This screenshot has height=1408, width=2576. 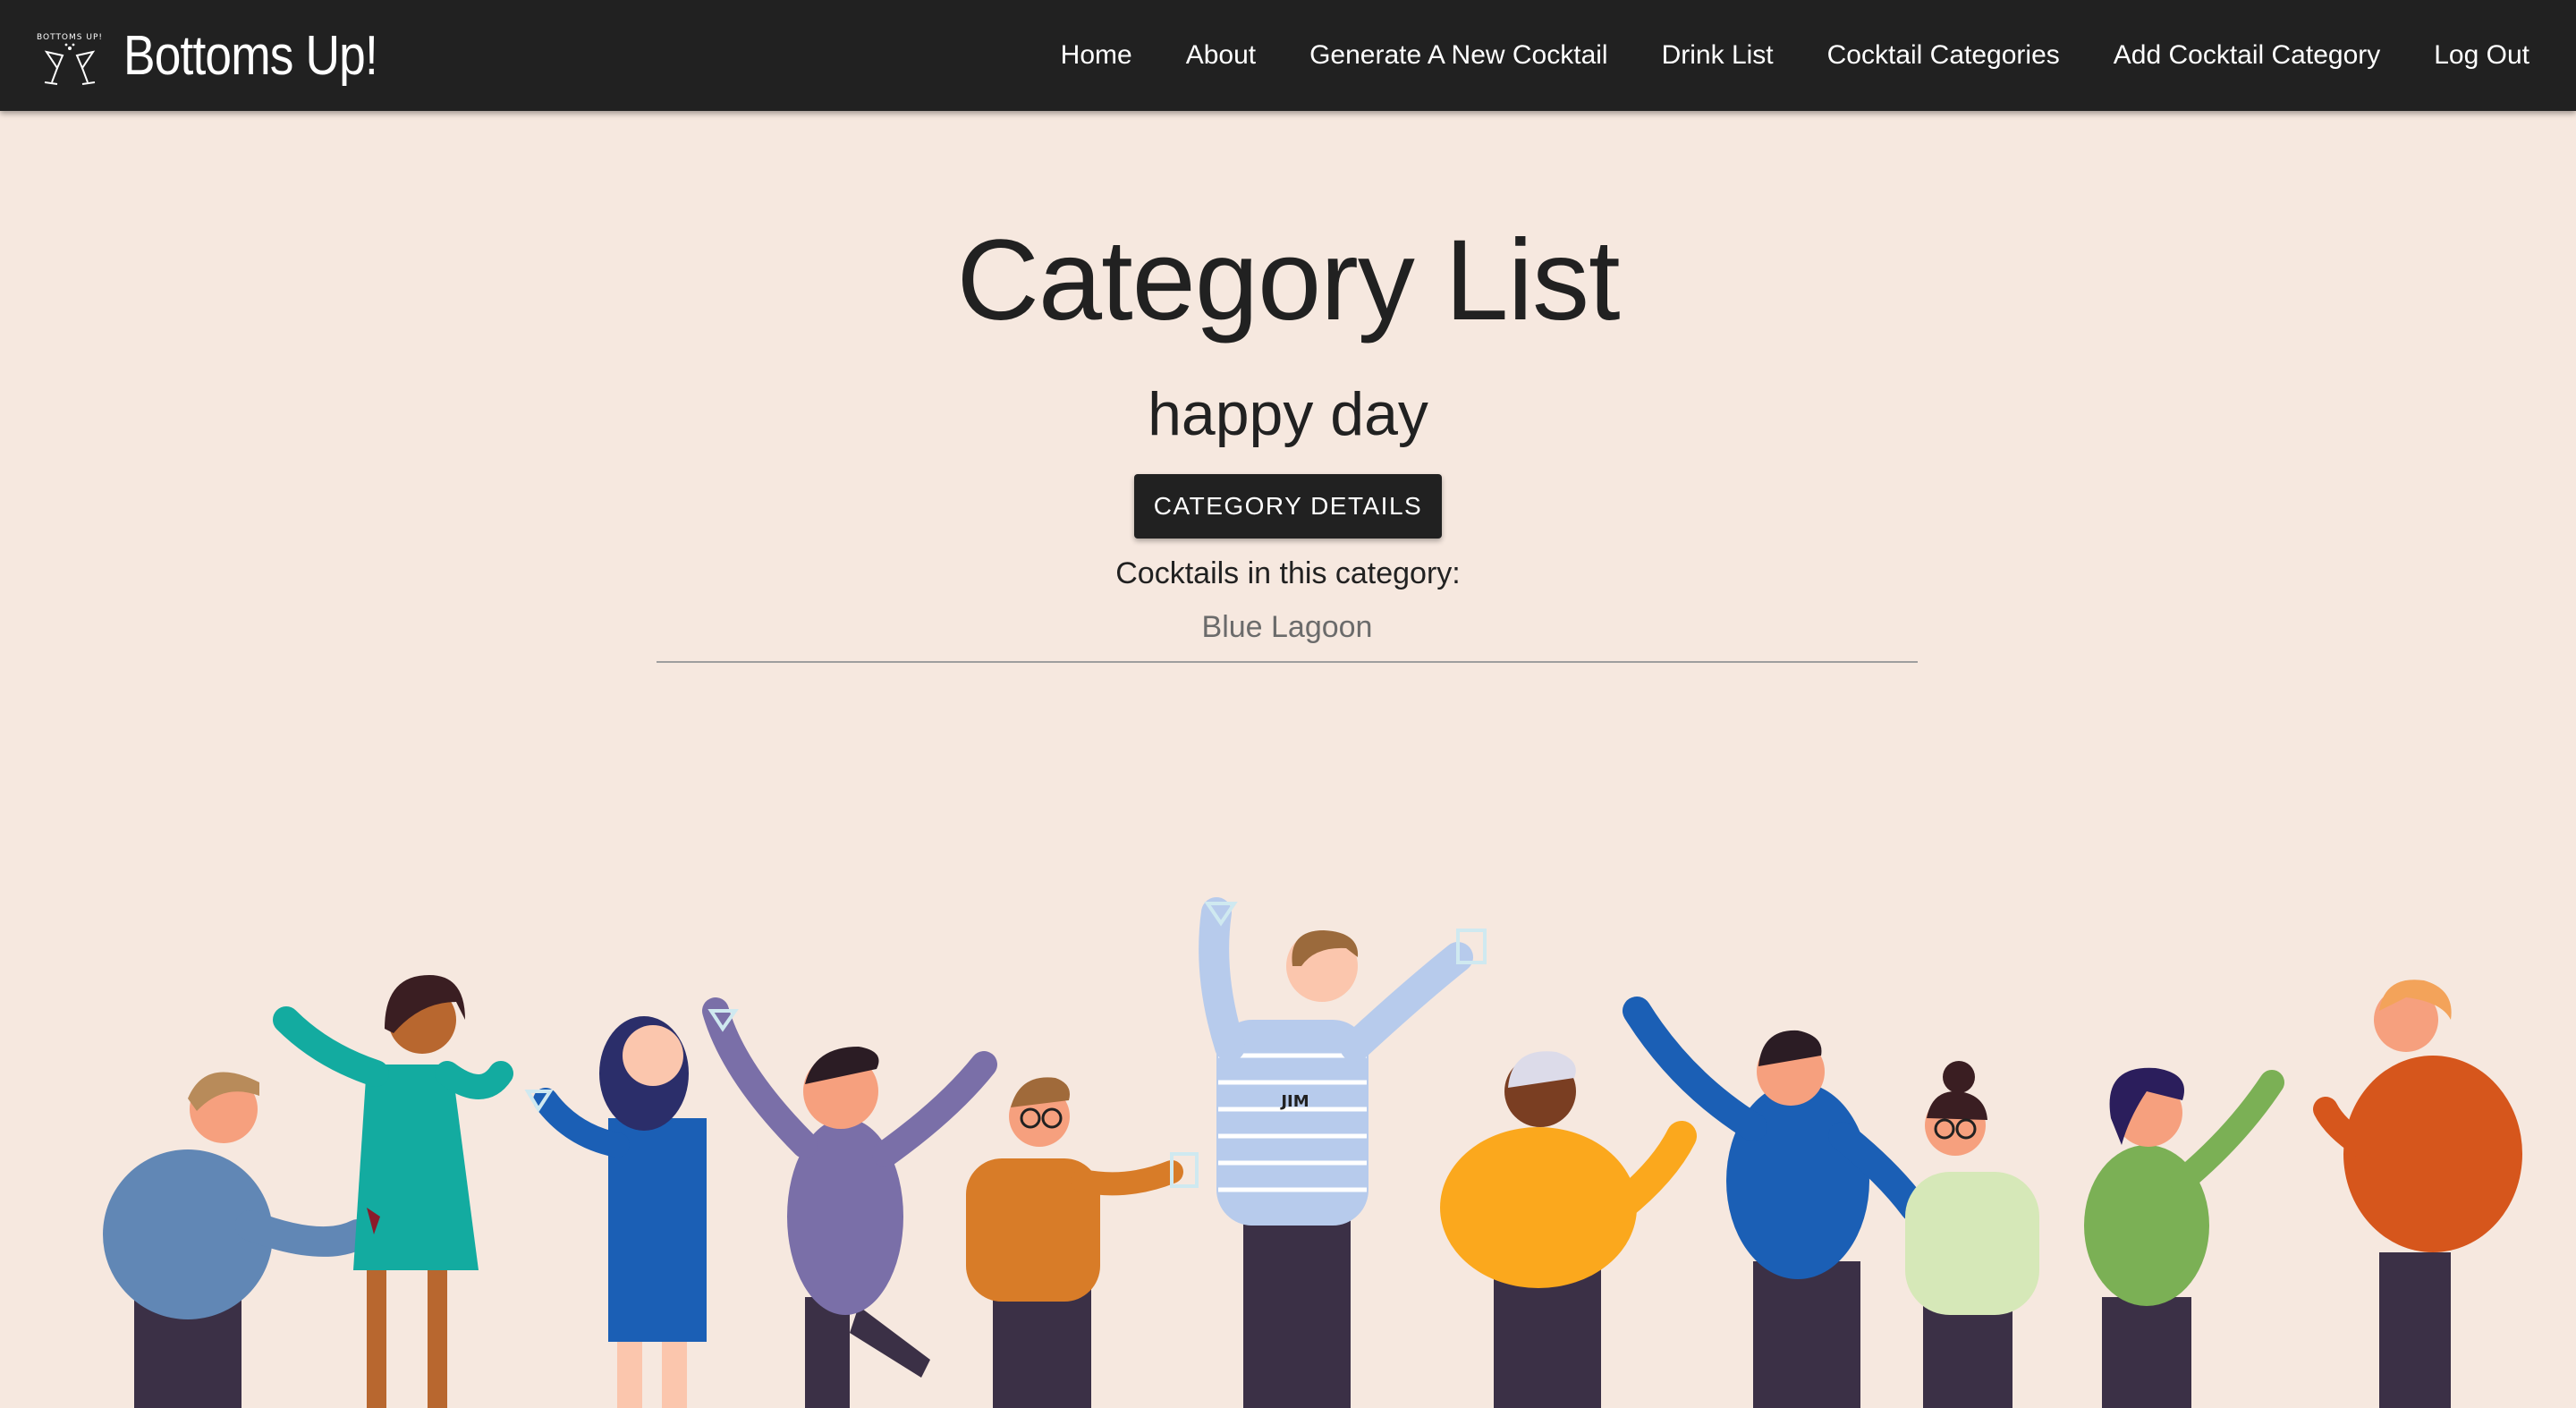 I want to click on page-title: Category List, so click(x=1288, y=280).